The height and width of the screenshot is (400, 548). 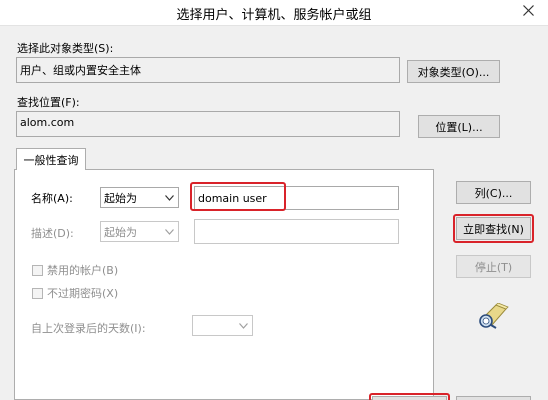 I want to click on close-icon, so click(x=528, y=10).